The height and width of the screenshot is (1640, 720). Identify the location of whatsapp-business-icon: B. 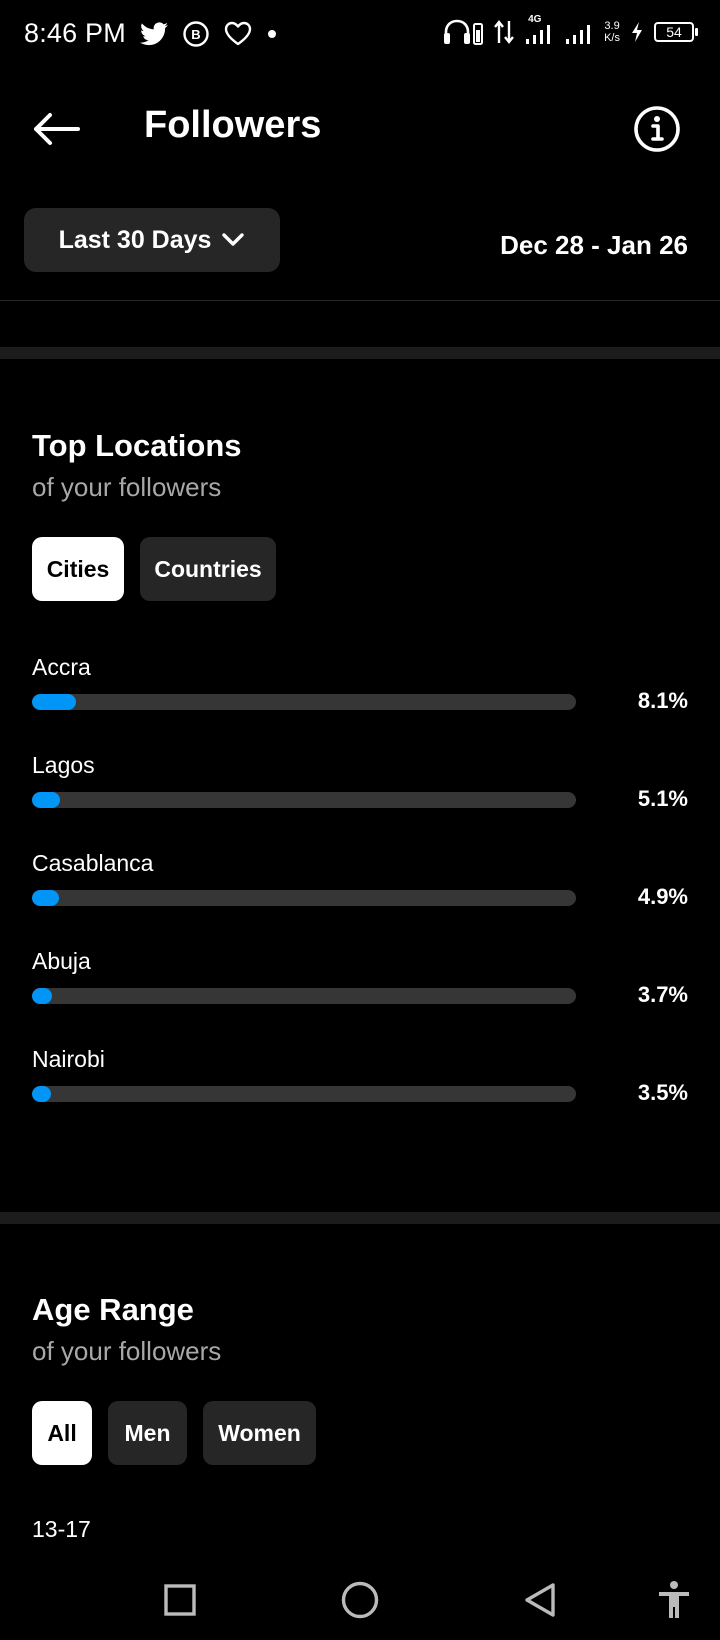
(196, 34).